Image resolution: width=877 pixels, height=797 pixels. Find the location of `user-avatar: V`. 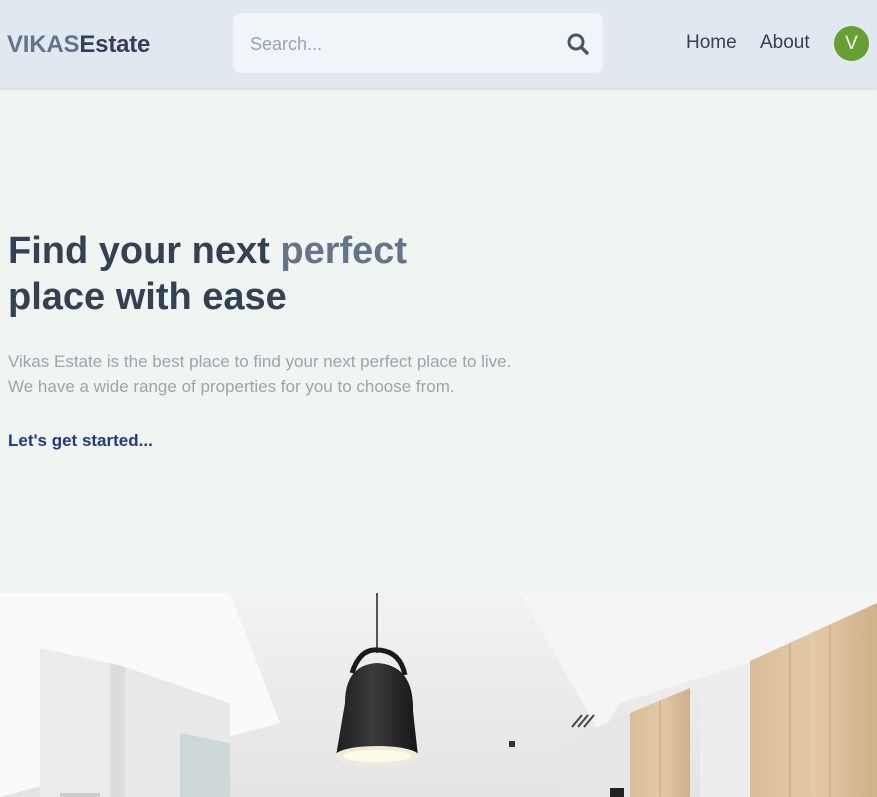

user-avatar: V is located at coordinates (851, 43).